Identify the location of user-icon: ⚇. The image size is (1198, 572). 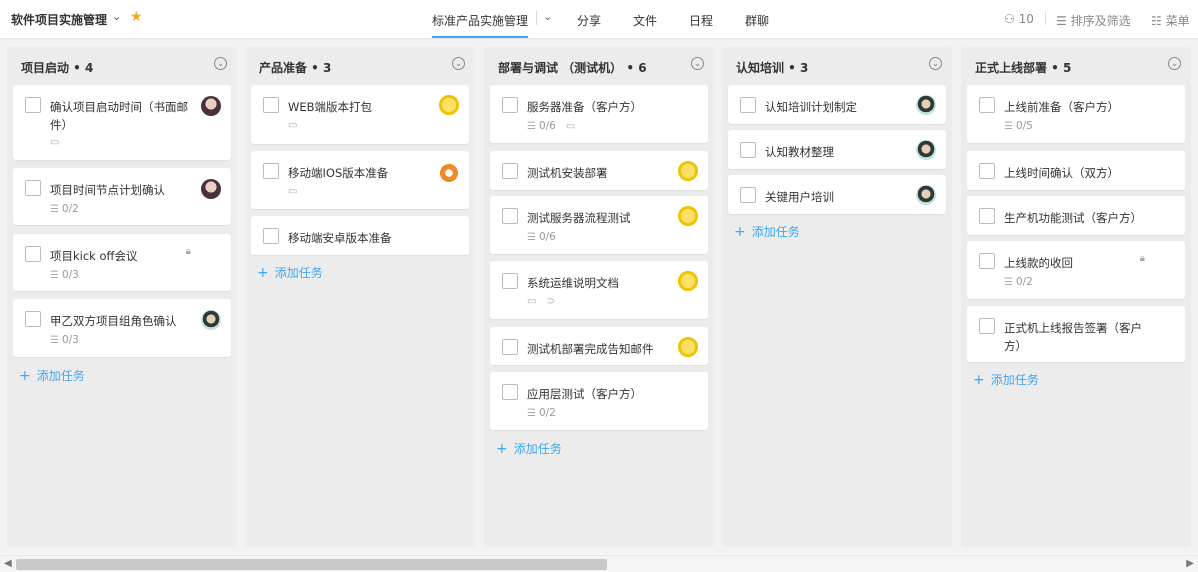
(1009, 19).